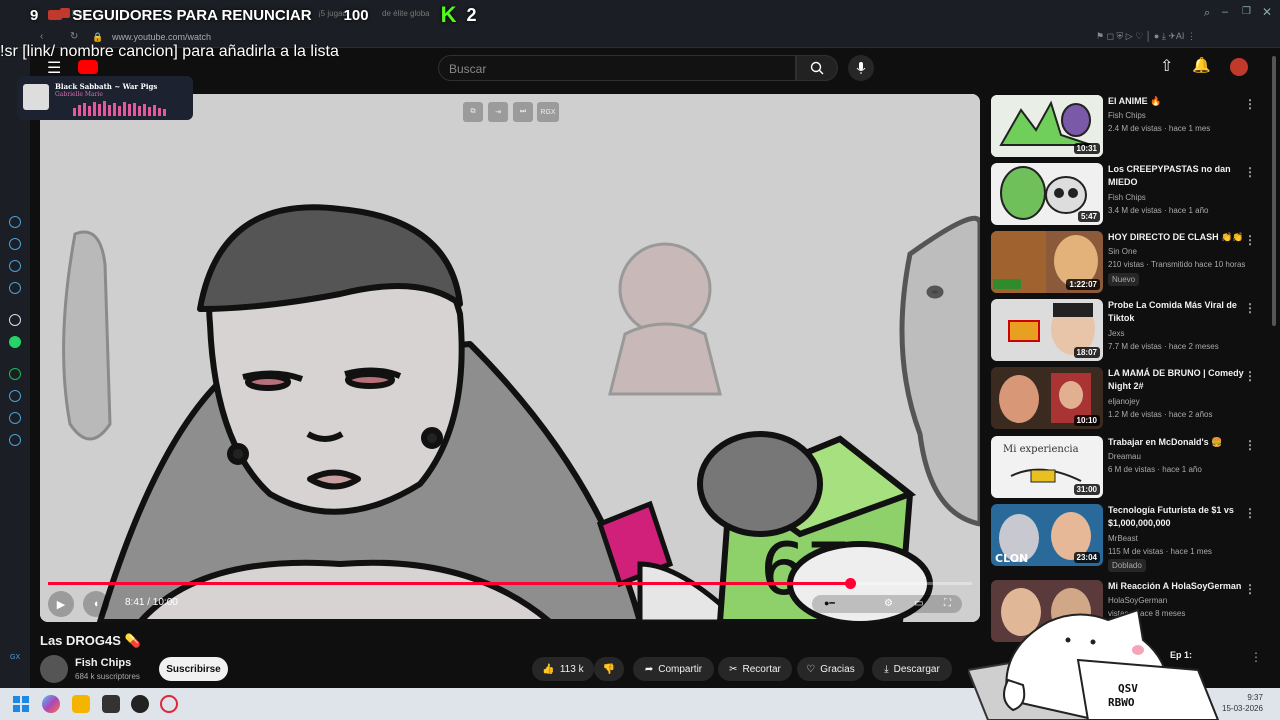 The width and height of the screenshot is (1280, 720). I want to click on search-input: Buscar, so click(617, 68).